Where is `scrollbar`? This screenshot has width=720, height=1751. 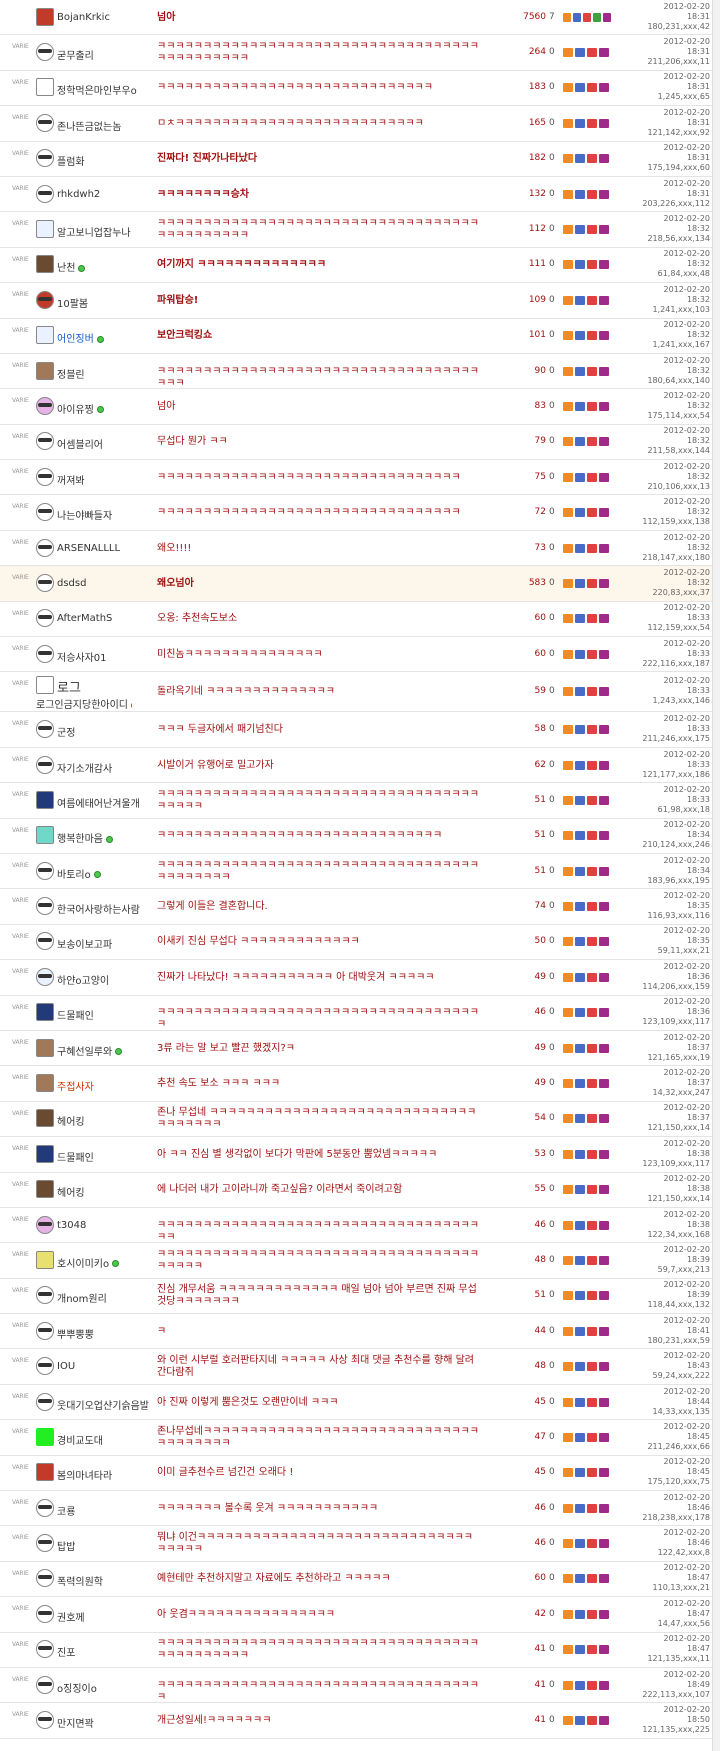 scrollbar is located at coordinates (716, 875).